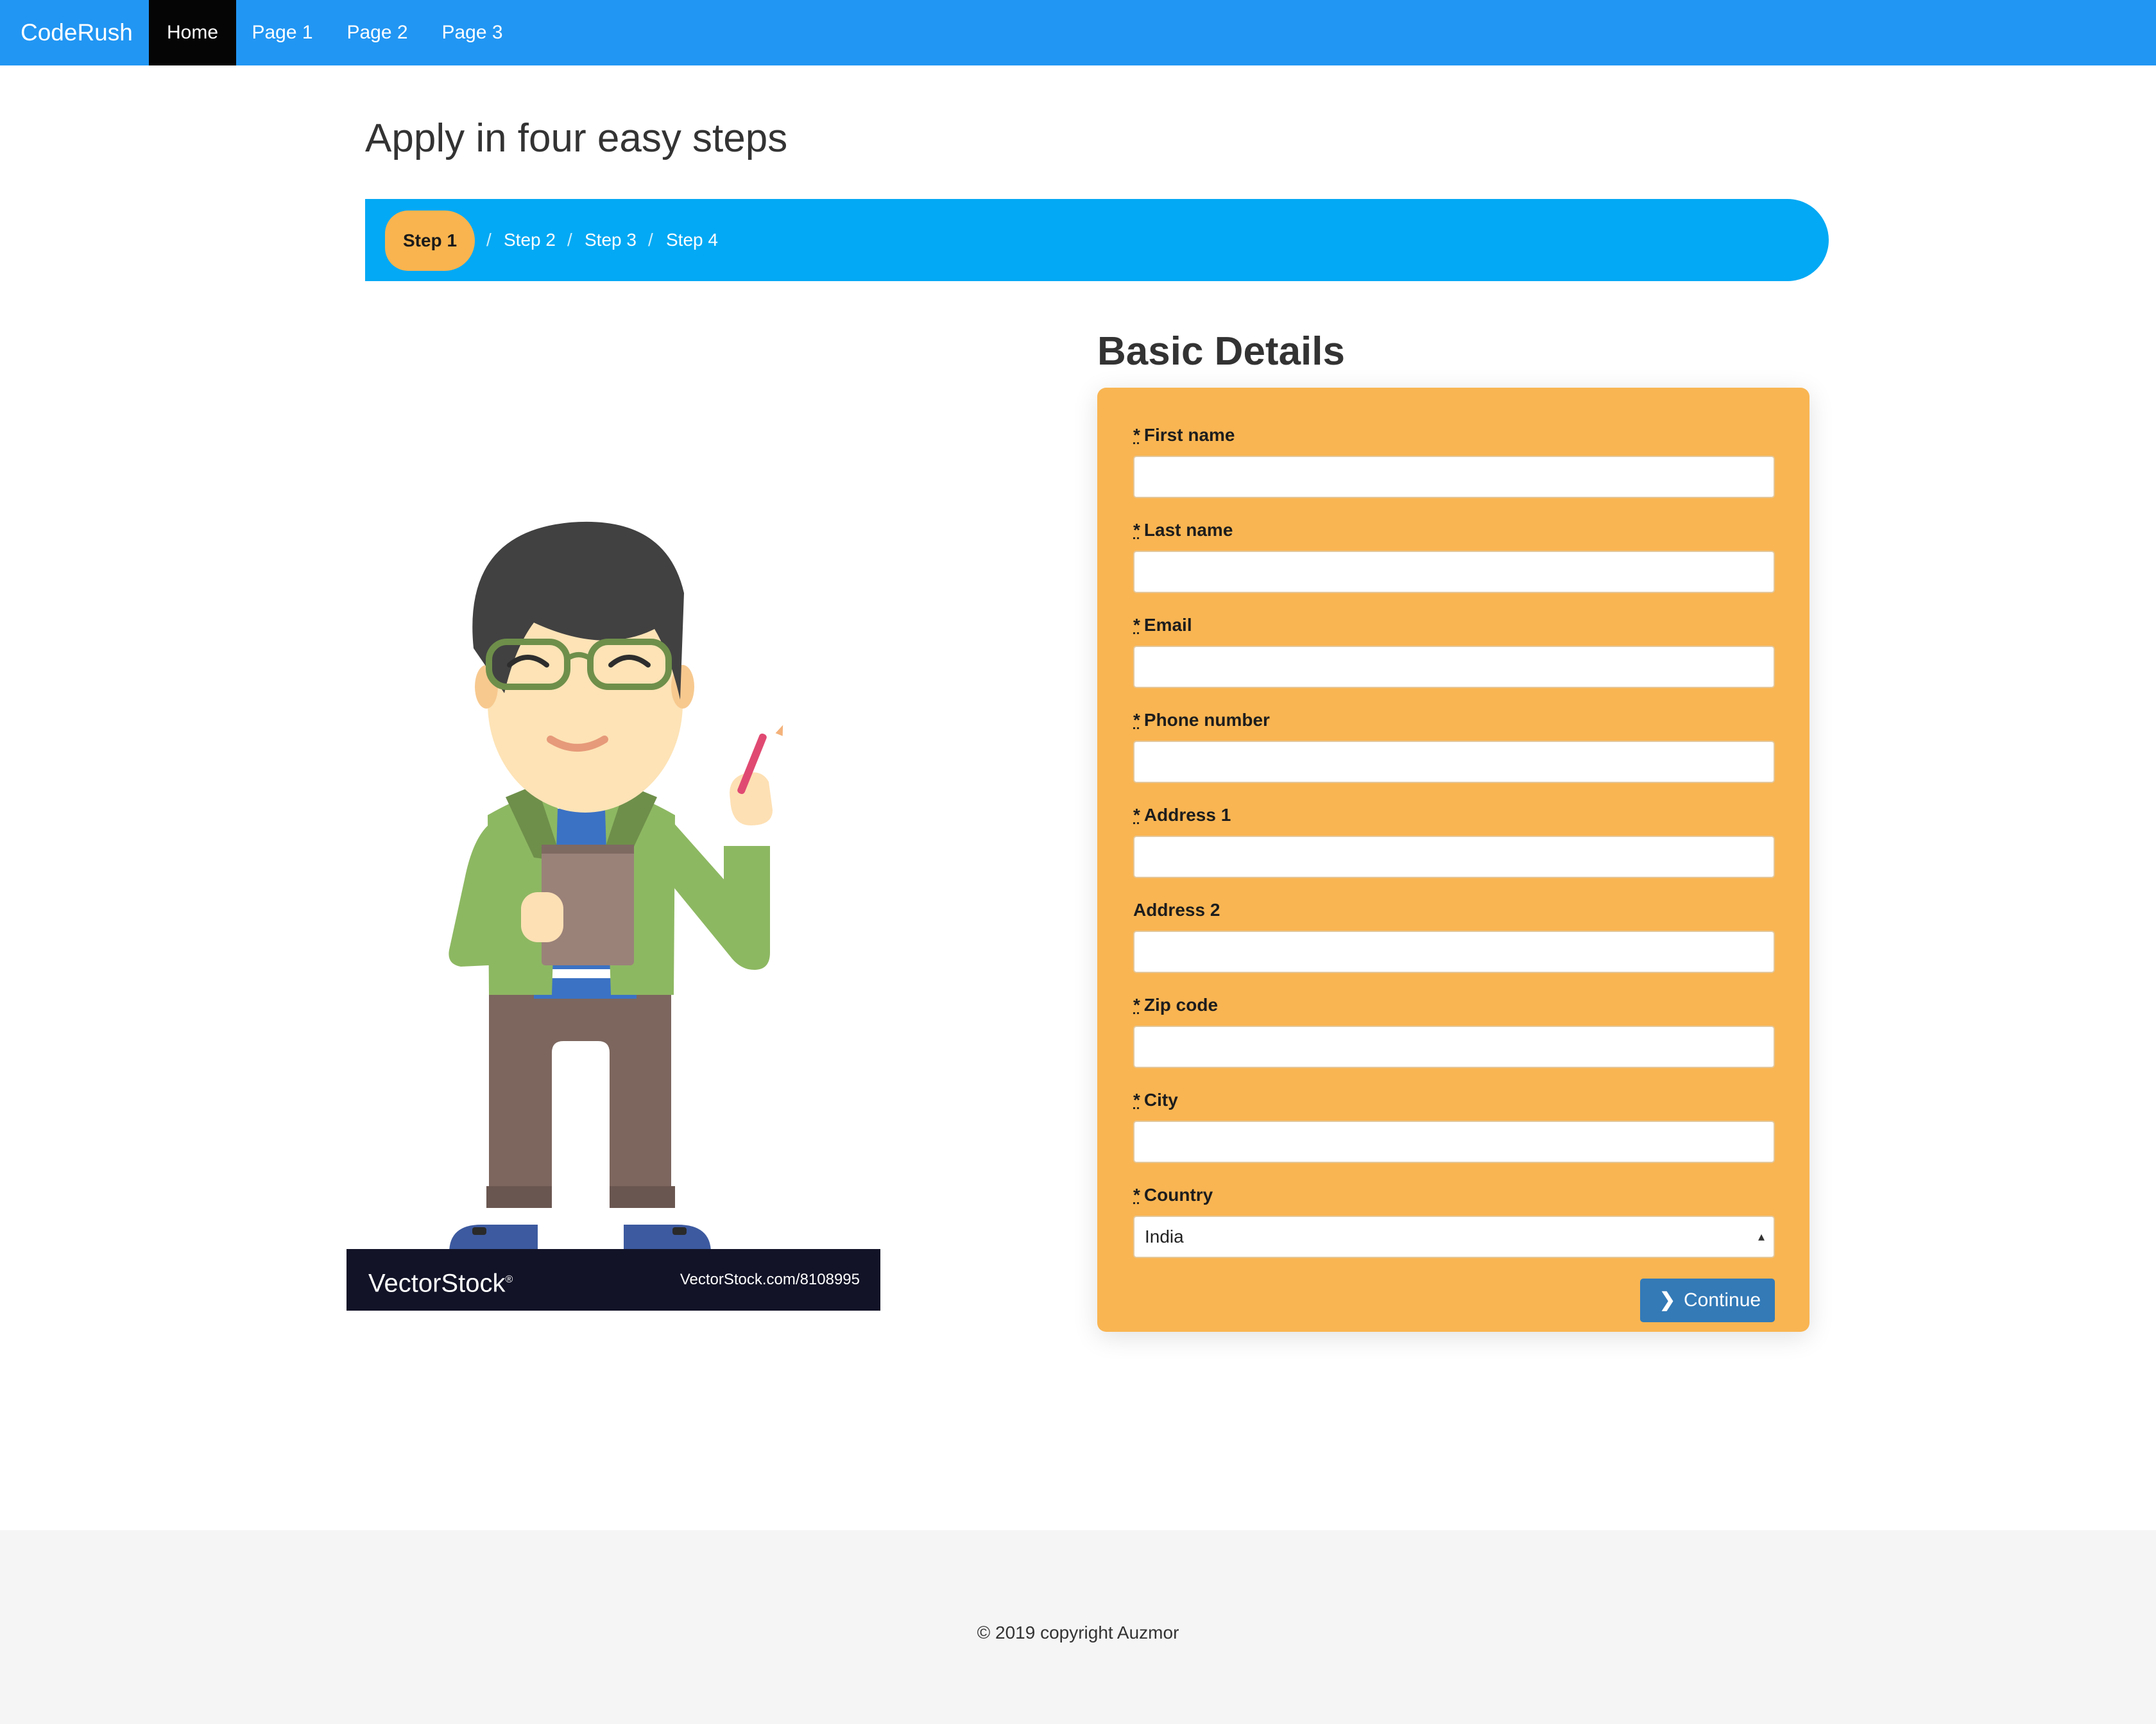 Image resolution: width=2156 pixels, height=1724 pixels. I want to click on address-2-input, so click(1454, 952).